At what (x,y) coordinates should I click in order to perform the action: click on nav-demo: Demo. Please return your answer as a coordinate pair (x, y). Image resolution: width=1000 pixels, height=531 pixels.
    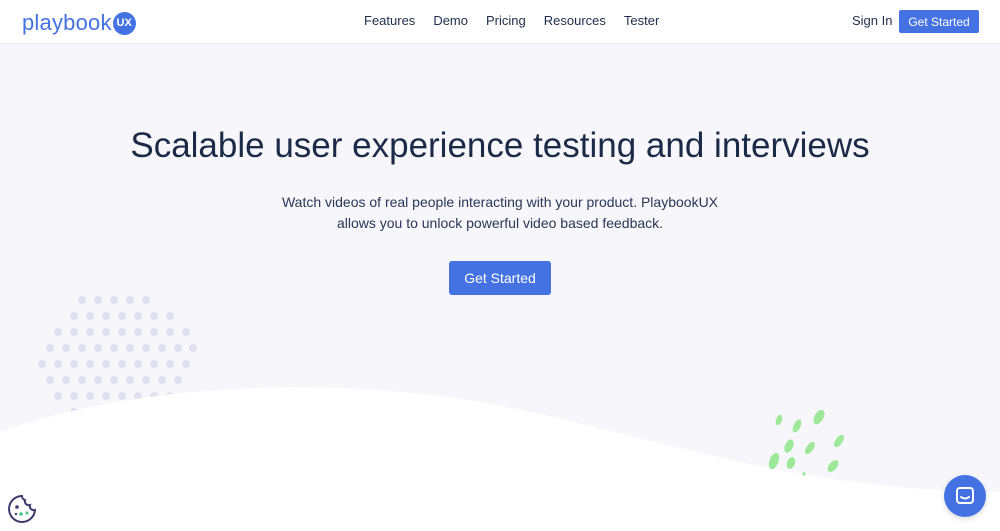
    Looking at the image, I should click on (450, 20).